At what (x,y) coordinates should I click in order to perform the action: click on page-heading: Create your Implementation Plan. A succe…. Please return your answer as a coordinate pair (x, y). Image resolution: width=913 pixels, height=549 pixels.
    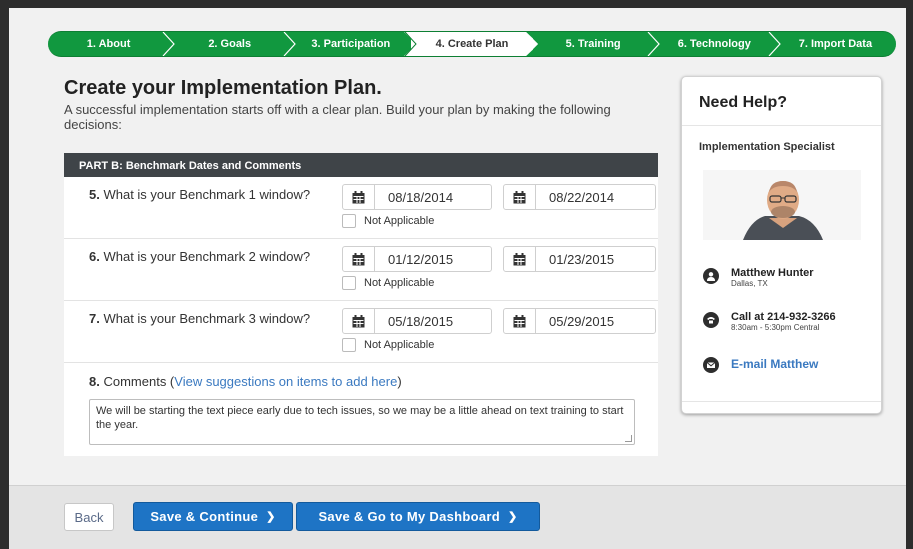
    Looking at the image, I should click on (361, 104).